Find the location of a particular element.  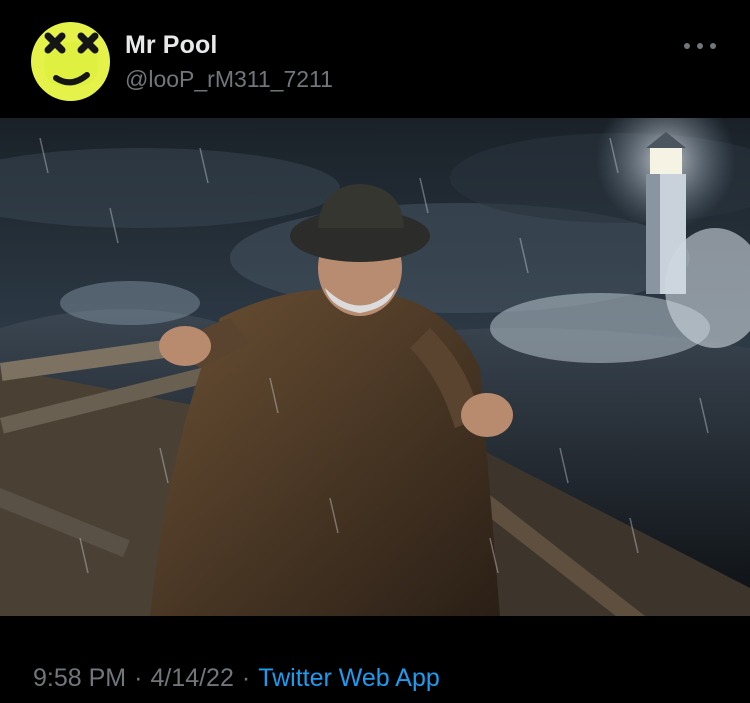

tweet-time: 9:58 PM is located at coordinates (79, 678).